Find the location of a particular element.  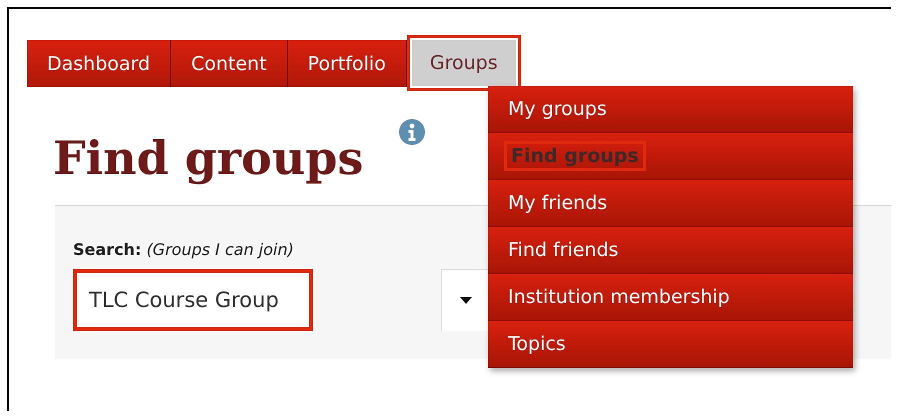

nav-tab: Portfolio is located at coordinates (347, 63).